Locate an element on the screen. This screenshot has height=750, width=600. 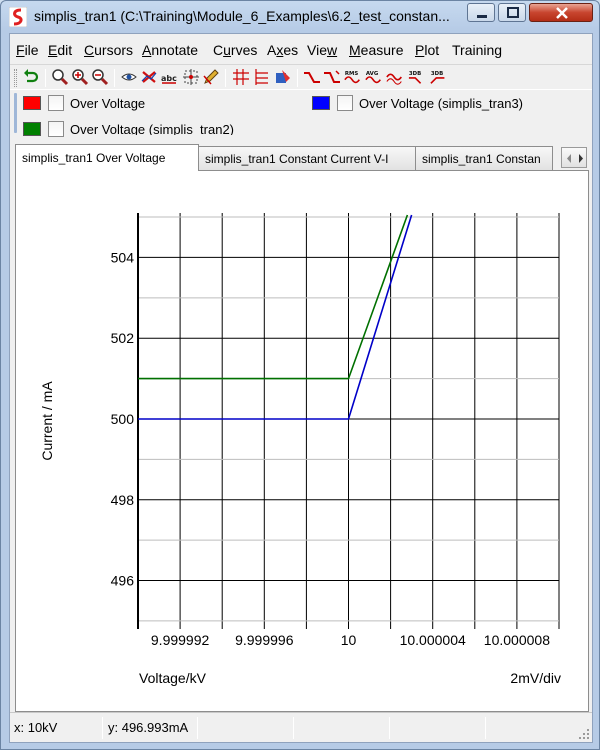
abc-label-icon: abc is located at coordinates (169, 77).